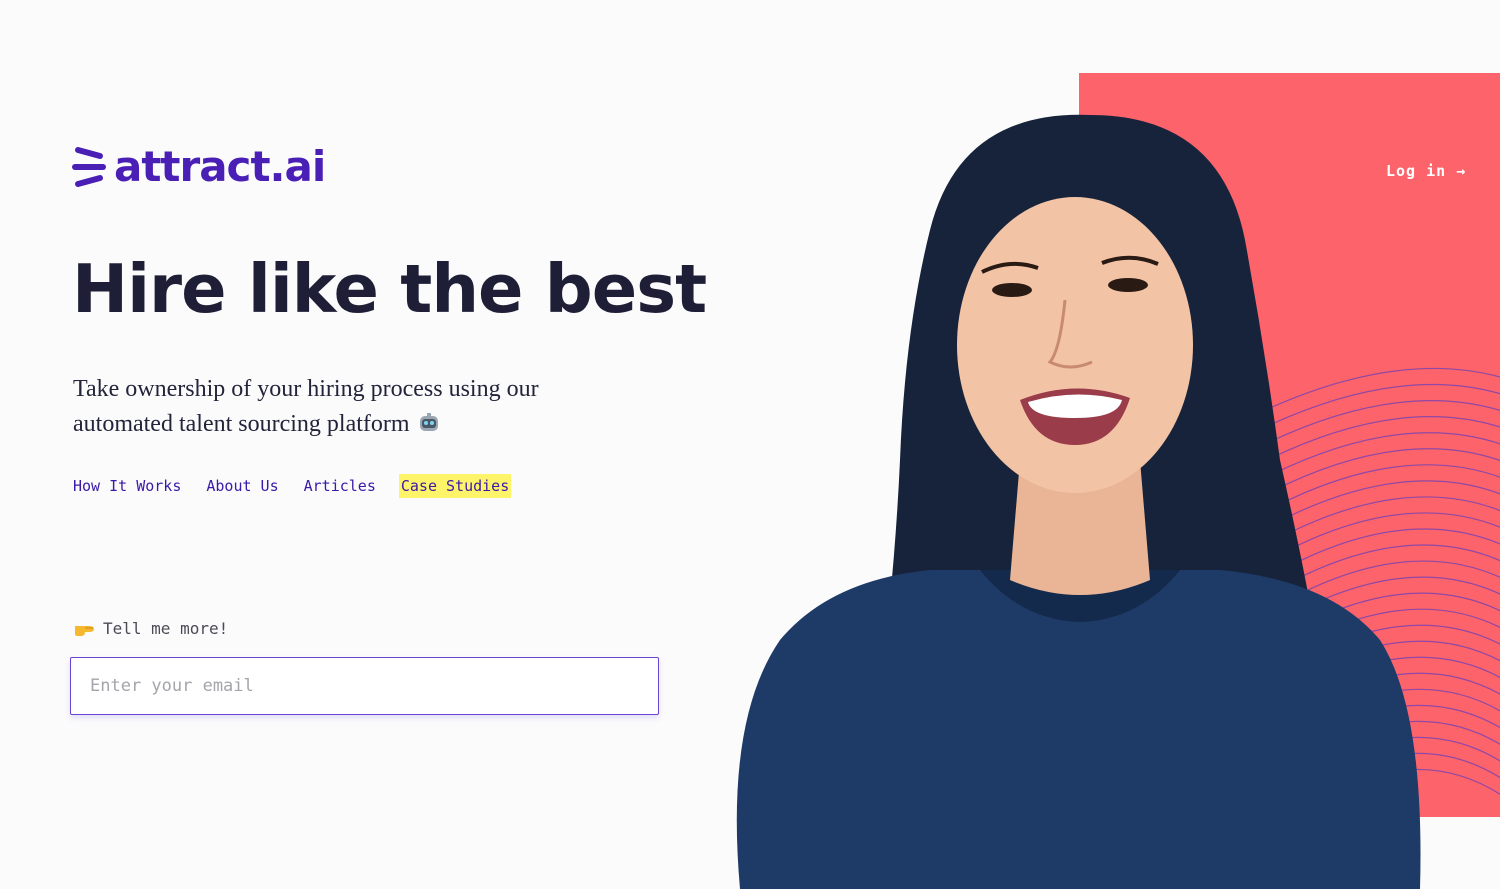 Image resolution: width=1500 pixels, height=889 pixels. I want to click on logo: attract.ai, so click(199, 166).